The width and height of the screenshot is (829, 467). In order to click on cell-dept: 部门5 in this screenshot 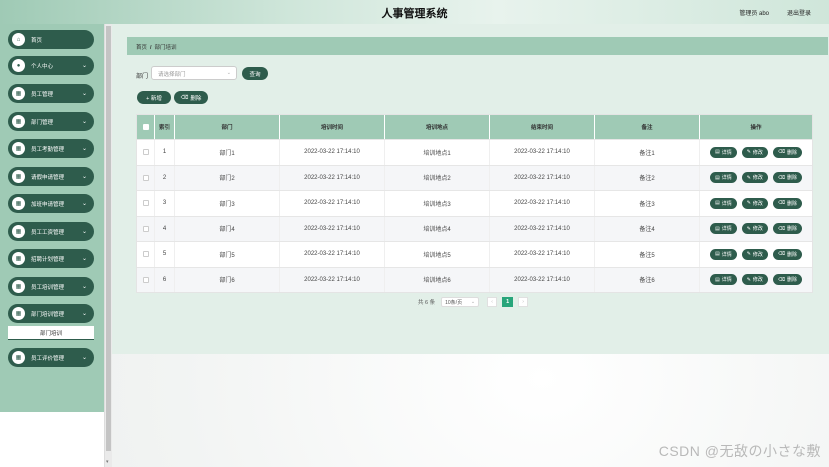, I will do `click(227, 254)`.